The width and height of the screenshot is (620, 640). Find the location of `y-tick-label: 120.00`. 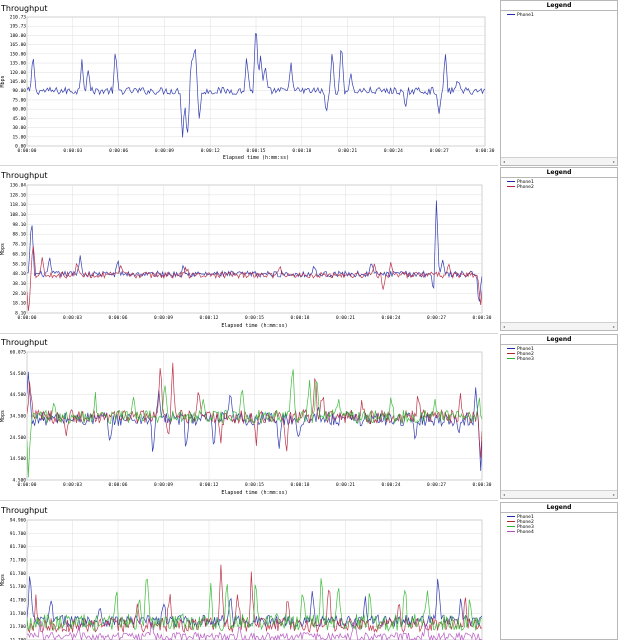

y-tick-label: 120.00 is located at coordinates (18, 73).